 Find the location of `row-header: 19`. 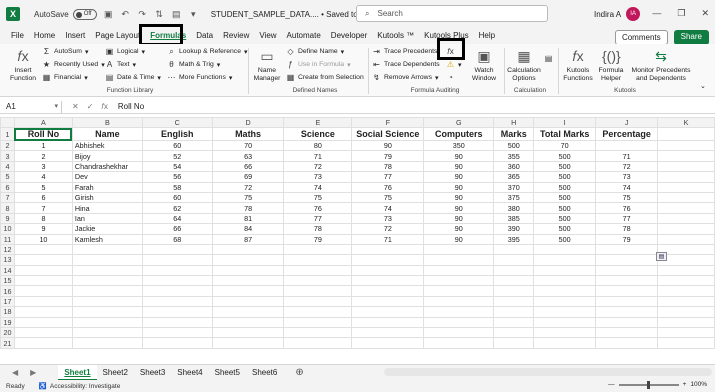

row-header: 19 is located at coordinates (7, 322).